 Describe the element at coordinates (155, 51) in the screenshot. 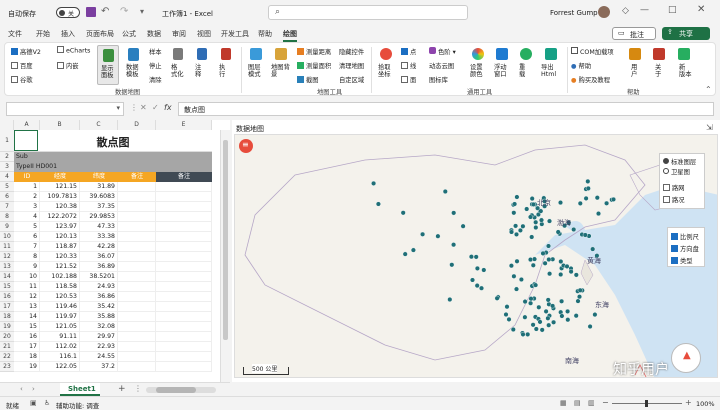

I see `sample-button: 样本` at that location.